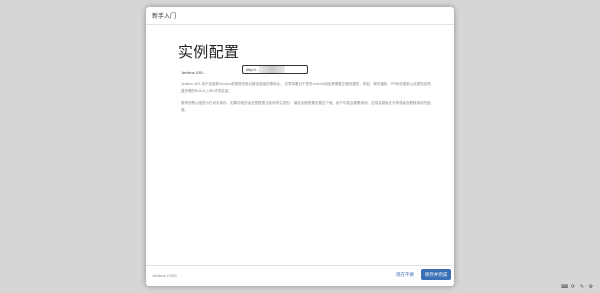 The width and height of the screenshot is (600, 293). What do you see at coordinates (436, 274) in the screenshot?
I see `save-finish-button: 保存并完成` at bounding box center [436, 274].